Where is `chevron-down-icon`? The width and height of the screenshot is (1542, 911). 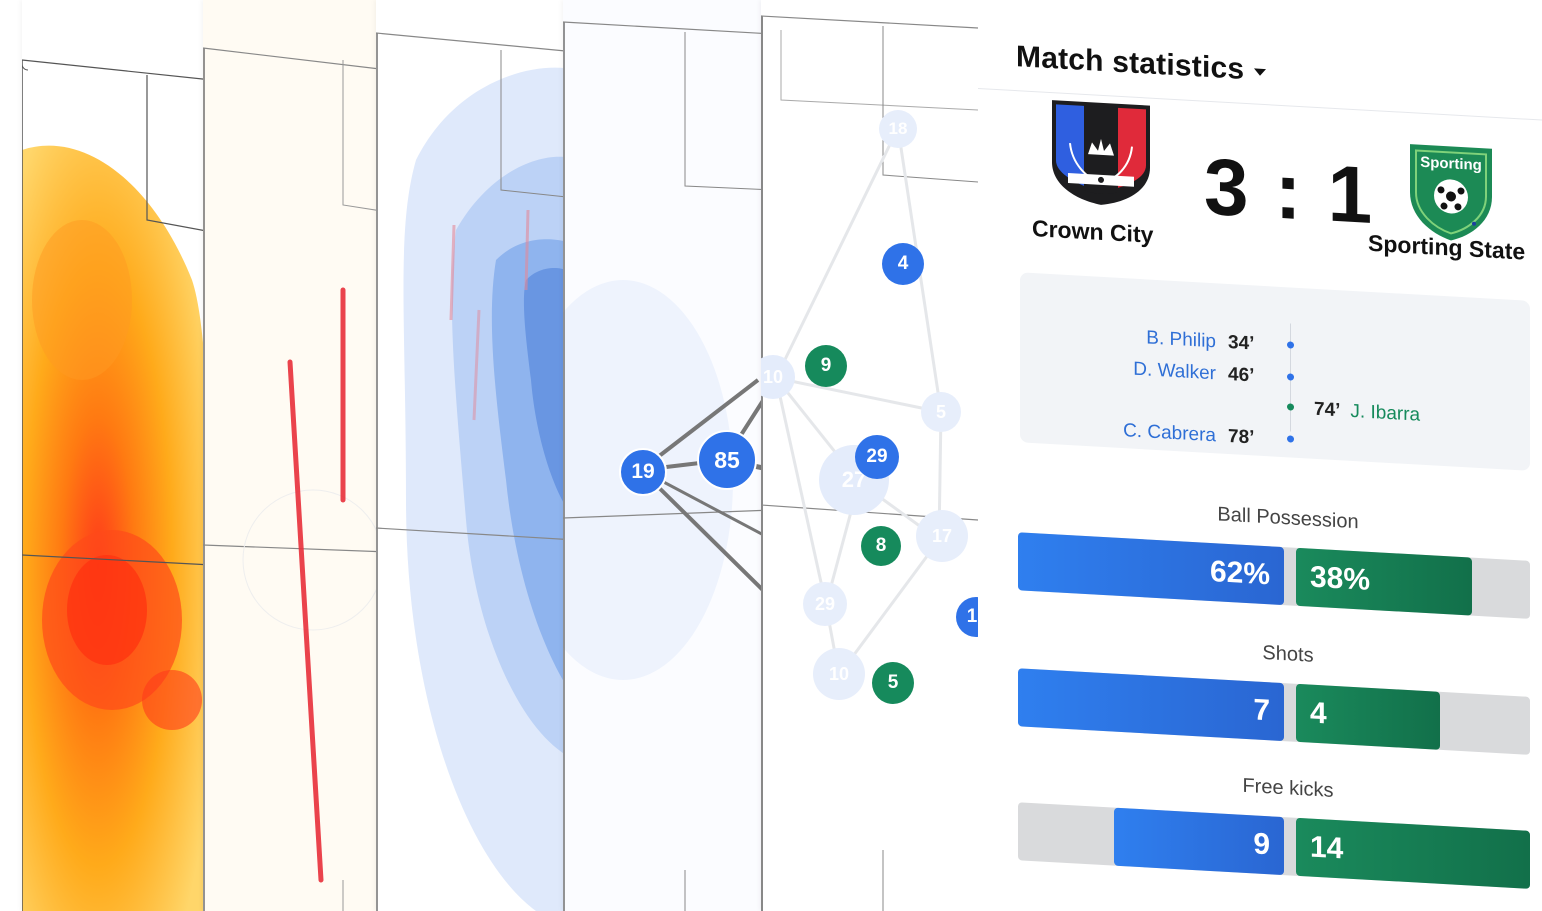 chevron-down-icon is located at coordinates (1260, 72).